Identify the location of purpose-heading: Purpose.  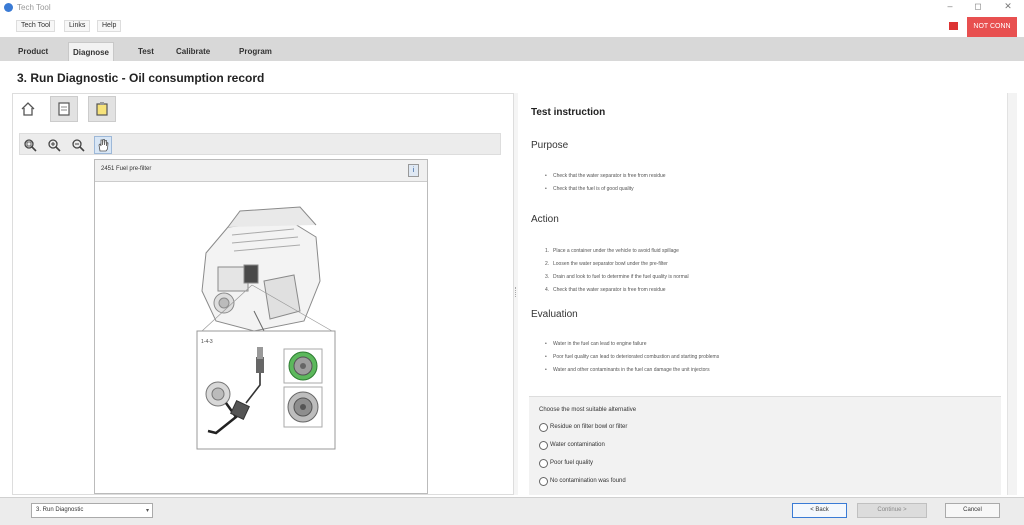
(550, 145).